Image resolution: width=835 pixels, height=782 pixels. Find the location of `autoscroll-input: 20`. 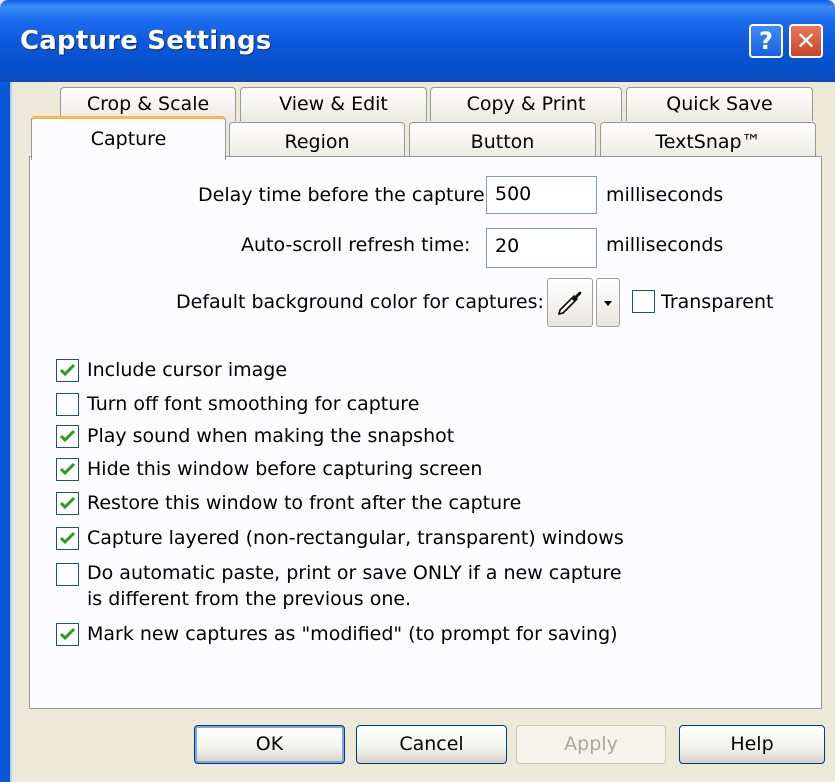

autoscroll-input: 20 is located at coordinates (541, 248).